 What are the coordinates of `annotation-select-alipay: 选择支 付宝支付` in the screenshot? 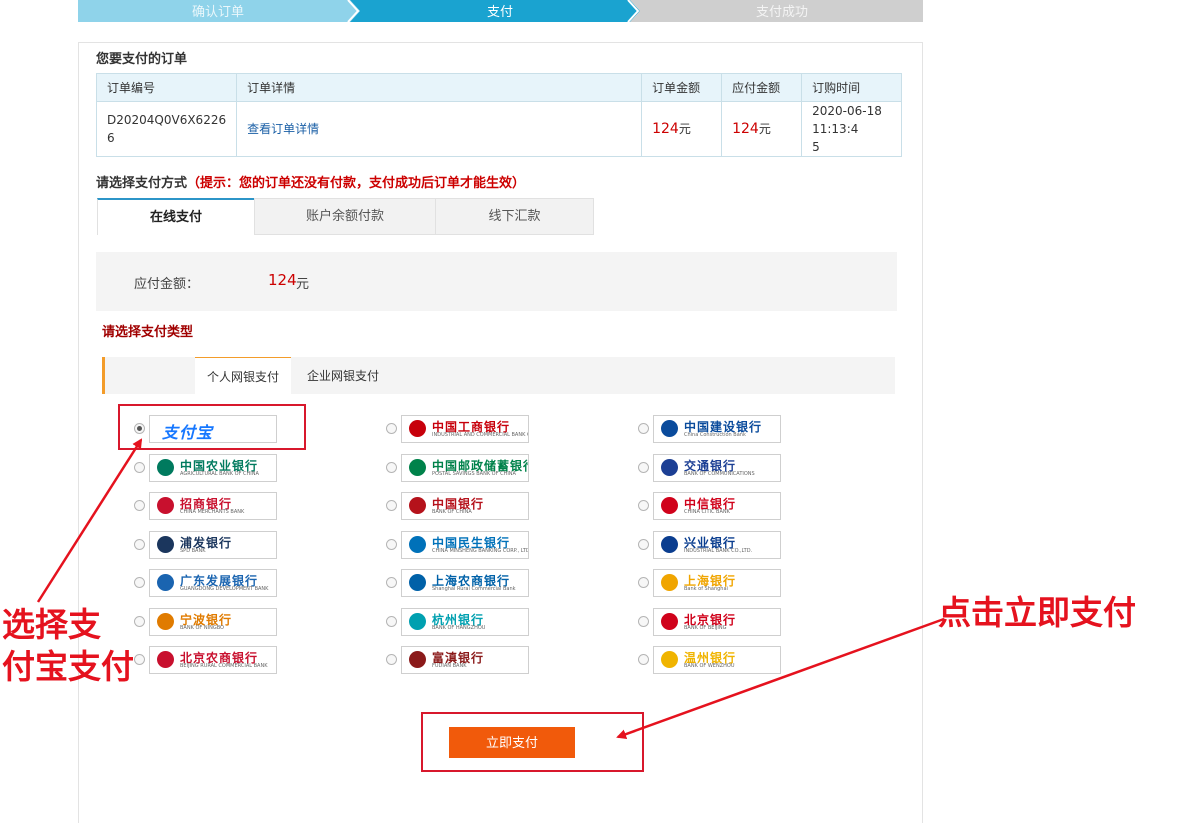 It's located at (68, 646).